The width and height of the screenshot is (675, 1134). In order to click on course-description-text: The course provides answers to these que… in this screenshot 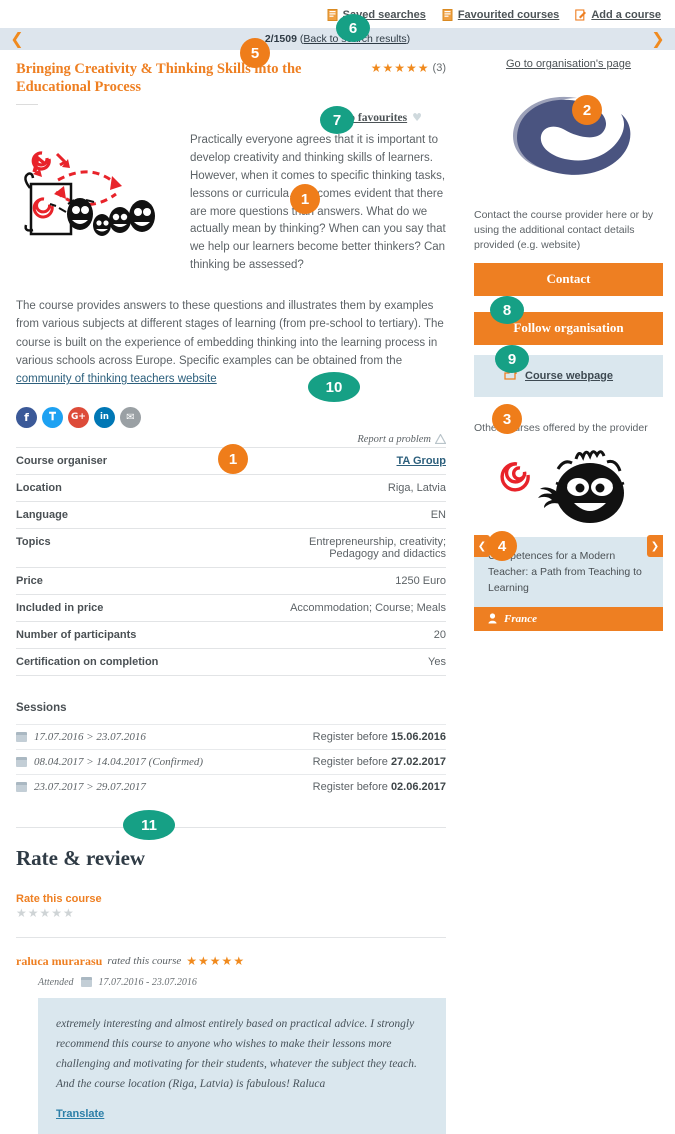, I will do `click(230, 333)`.